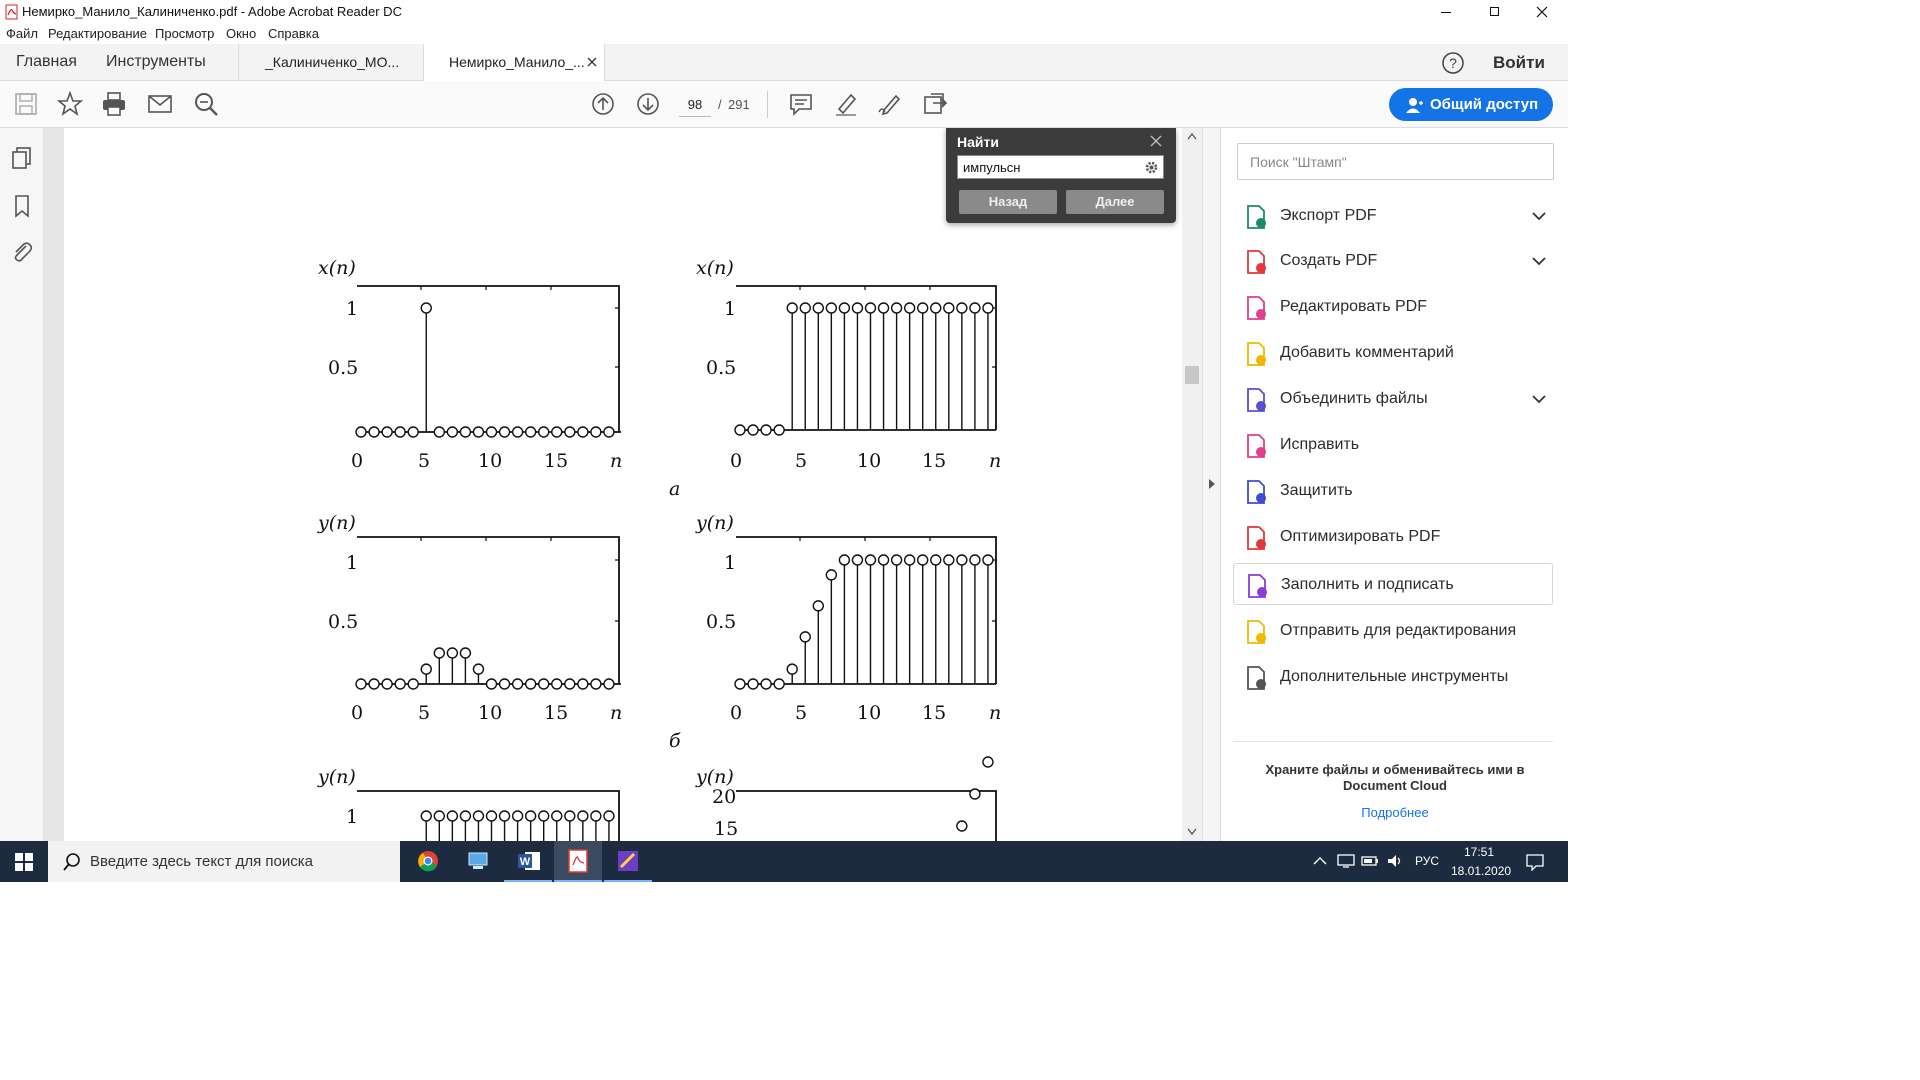 This screenshot has width=1920, height=1080. Describe the element at coordinates (1519, 62) in the screenshot. I see `sign-in-button: Войти` at that location.